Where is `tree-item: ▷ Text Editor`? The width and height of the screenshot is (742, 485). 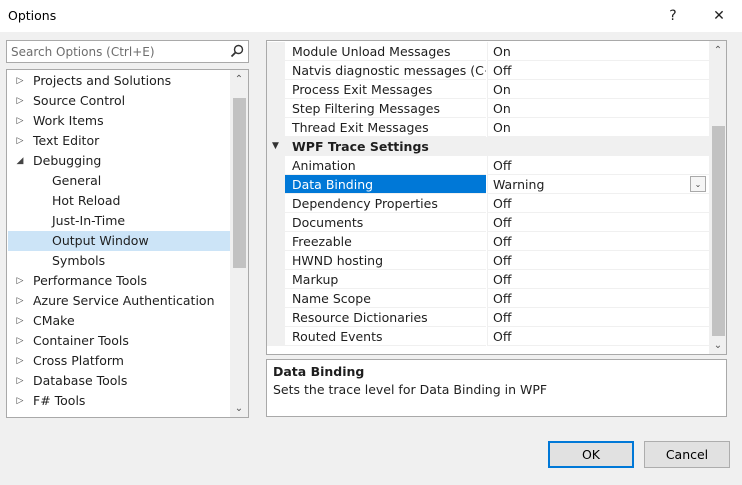
tree-item: ▷ Text Editor is located at coordinates (119, 141).